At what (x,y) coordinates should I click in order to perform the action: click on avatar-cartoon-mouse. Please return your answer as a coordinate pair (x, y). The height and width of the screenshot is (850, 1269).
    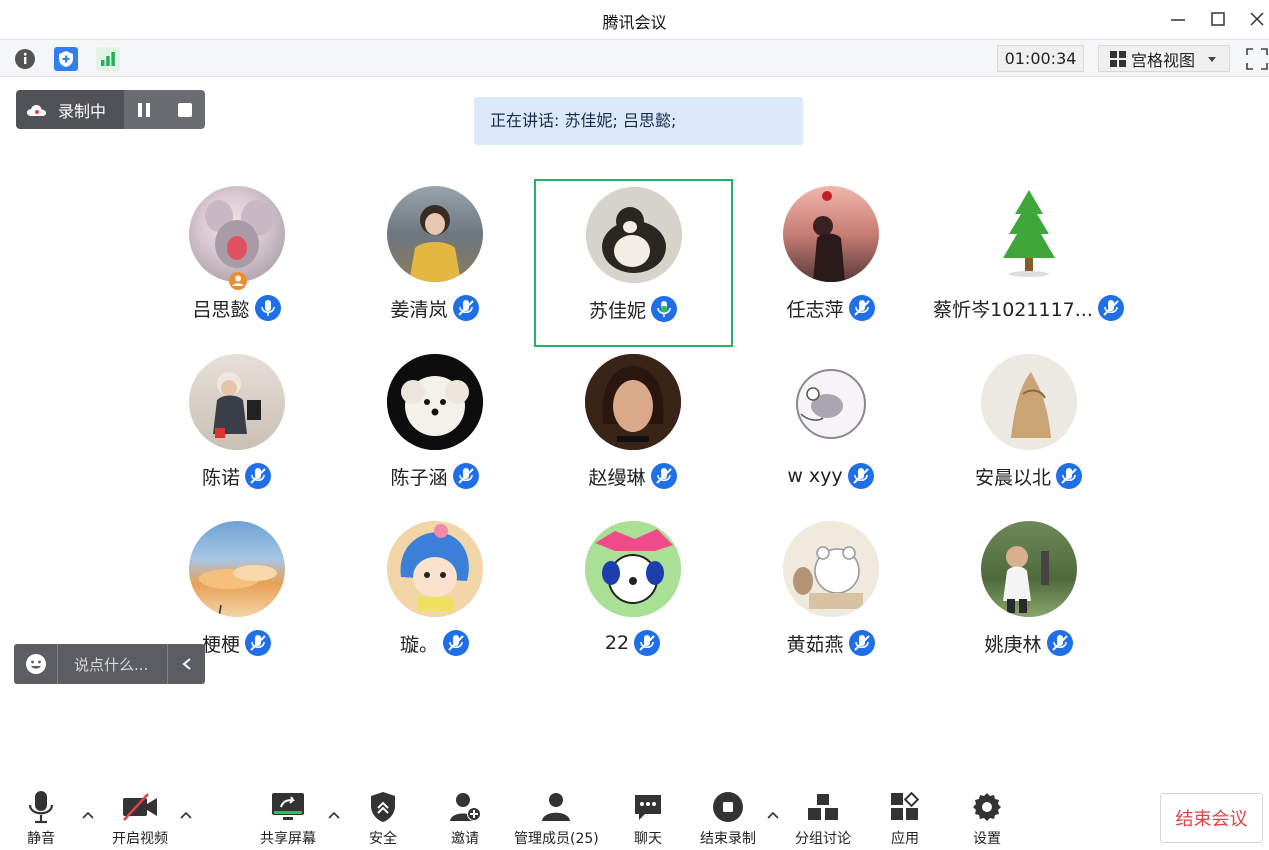
    Looking at the image, I should click on (239, 234).